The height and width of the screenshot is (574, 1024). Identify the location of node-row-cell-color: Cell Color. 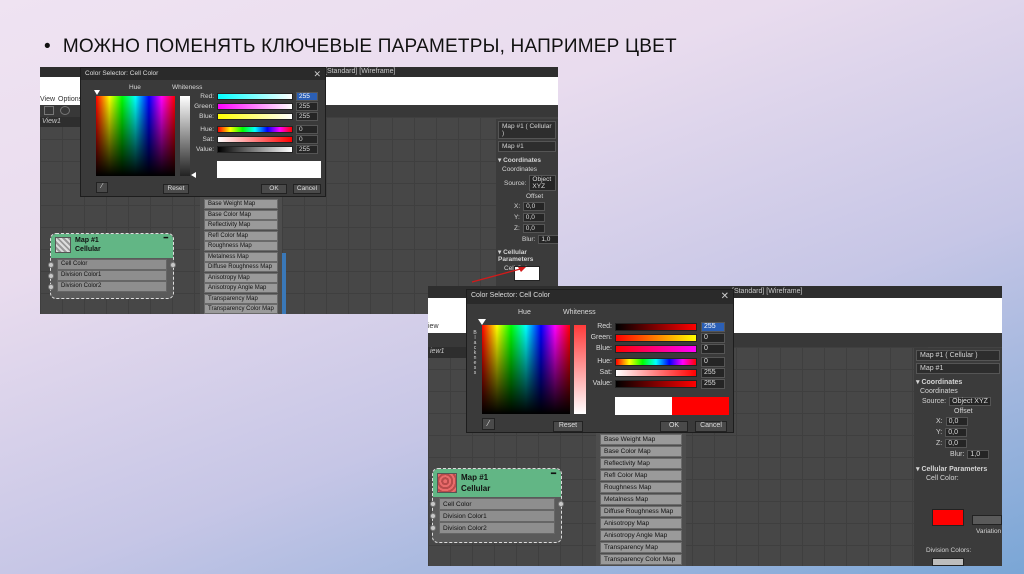
(112, 264).